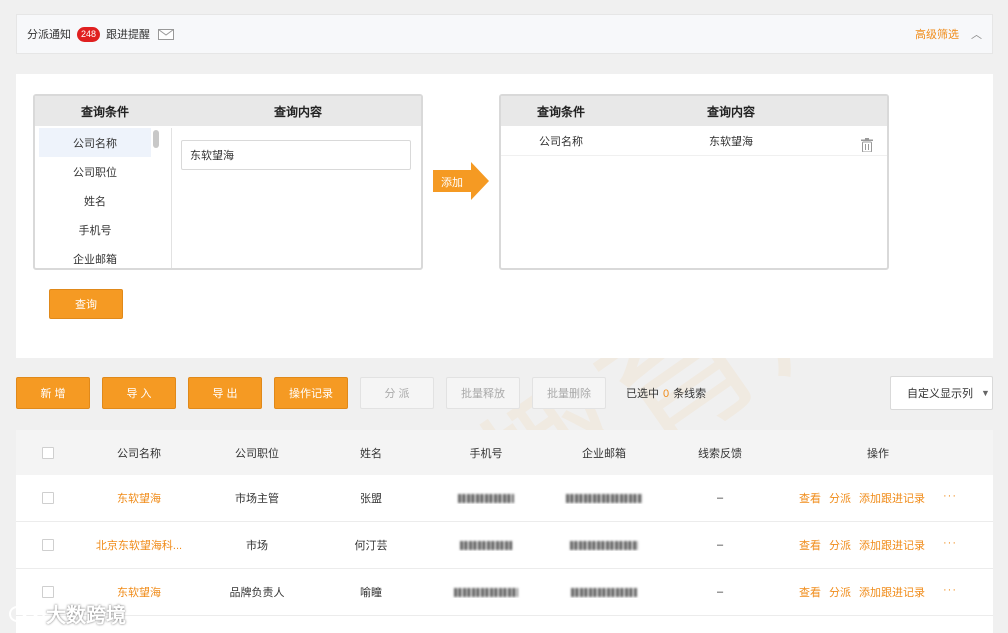 The height and width of the screenshot is (633, 1008). I want to click on table-row: 东软望海 市场主管 张盟 – 查看 分派 添加跟进记录 ···, so click(504, 498).